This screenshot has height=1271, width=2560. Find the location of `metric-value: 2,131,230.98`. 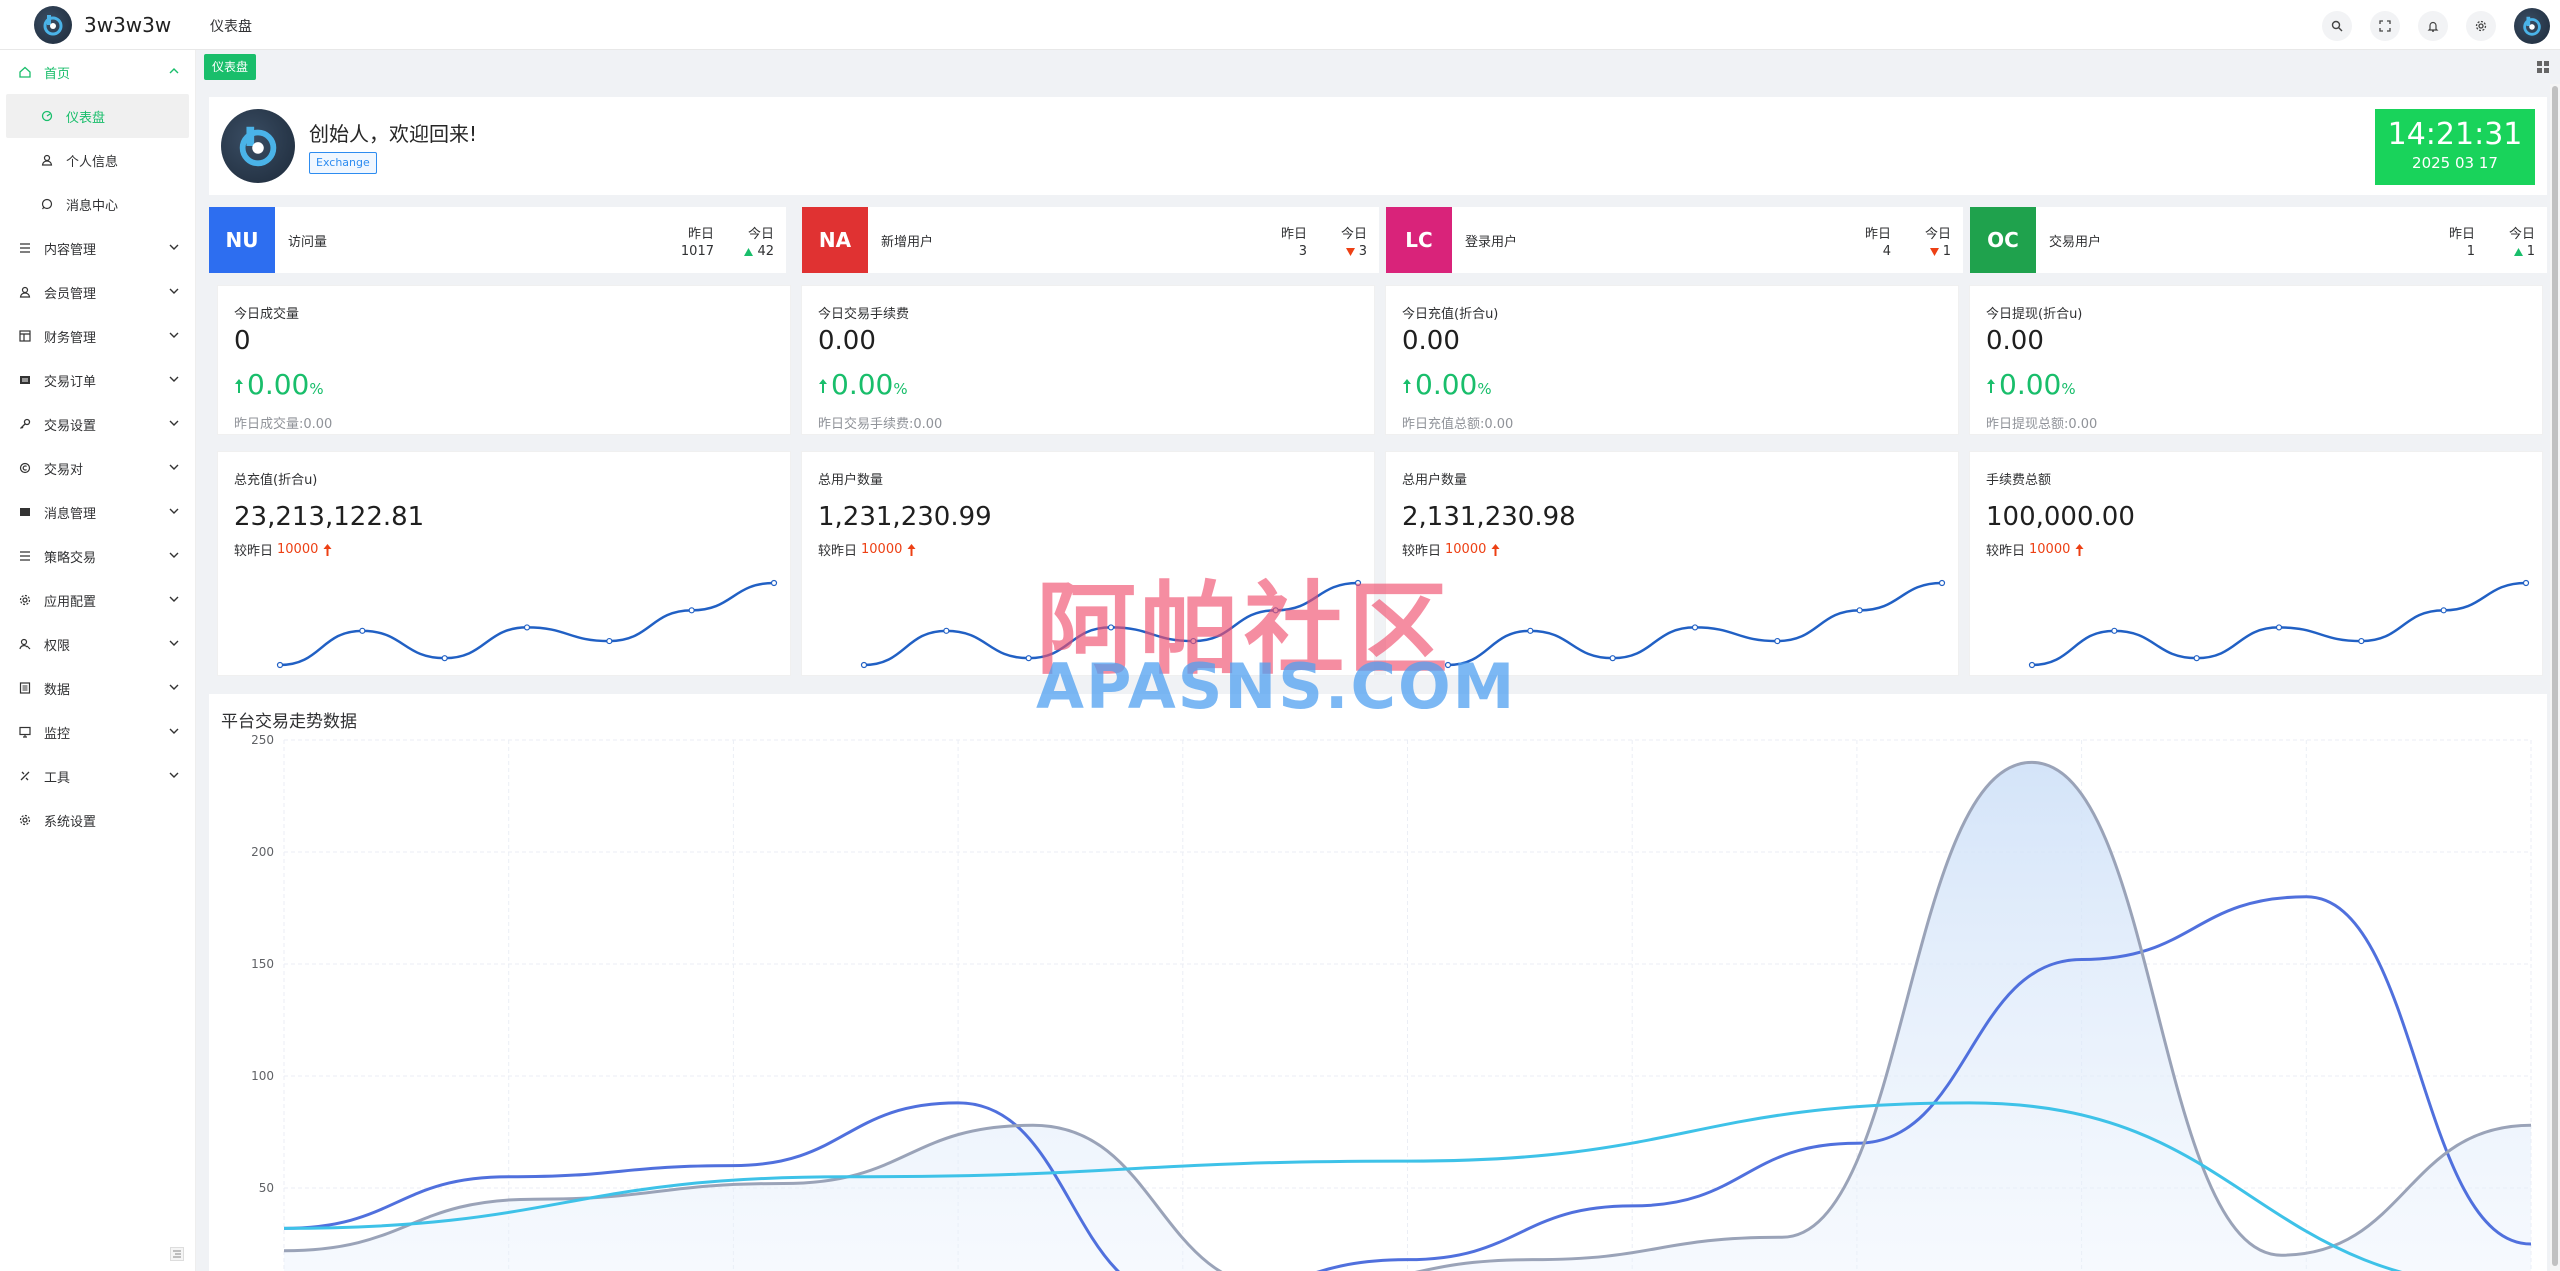

metric-value: 2,131,230.98 is located at coordinates (1489, 517).